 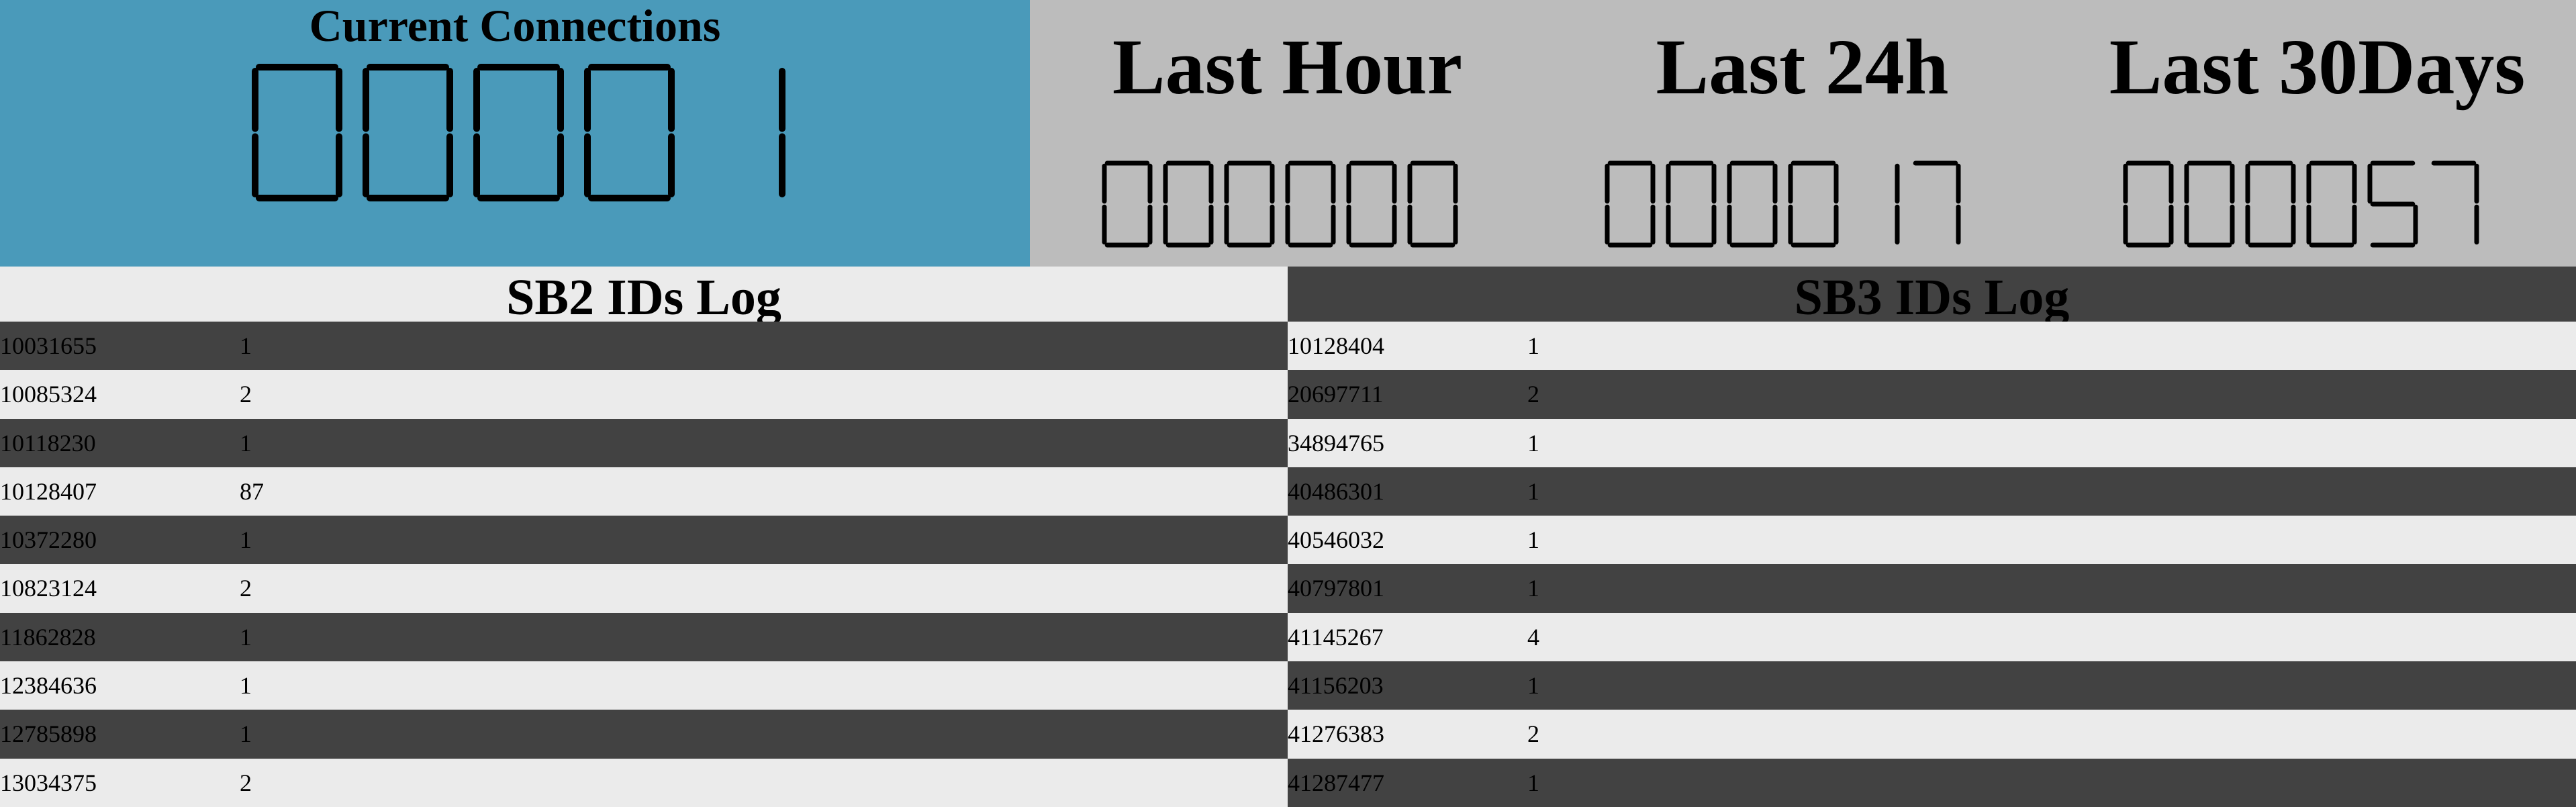 What do you see at coordinates (48, 443) in the screenshot?
I see `row-id: 10118230` at bounding box center [48, 443].